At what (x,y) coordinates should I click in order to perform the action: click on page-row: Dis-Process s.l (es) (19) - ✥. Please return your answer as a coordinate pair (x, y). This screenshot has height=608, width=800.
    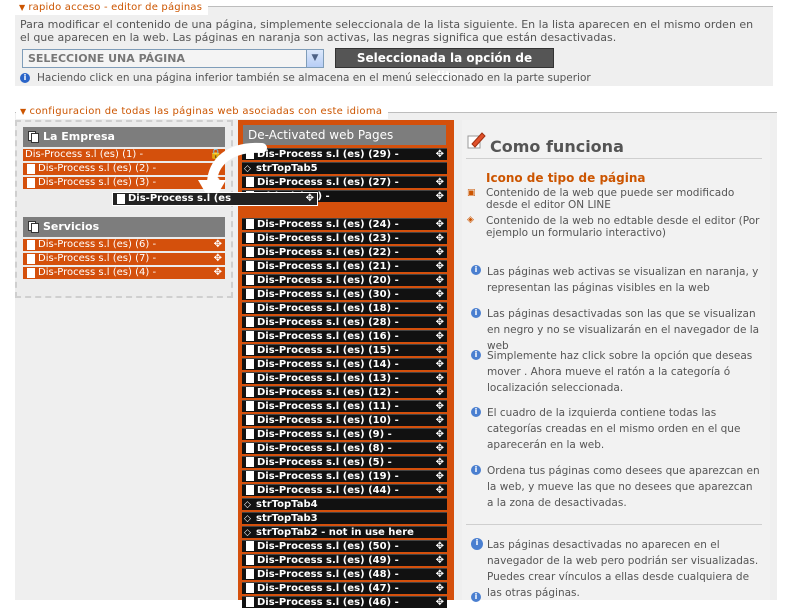
    Looking at the image, I should click on (344, 476).